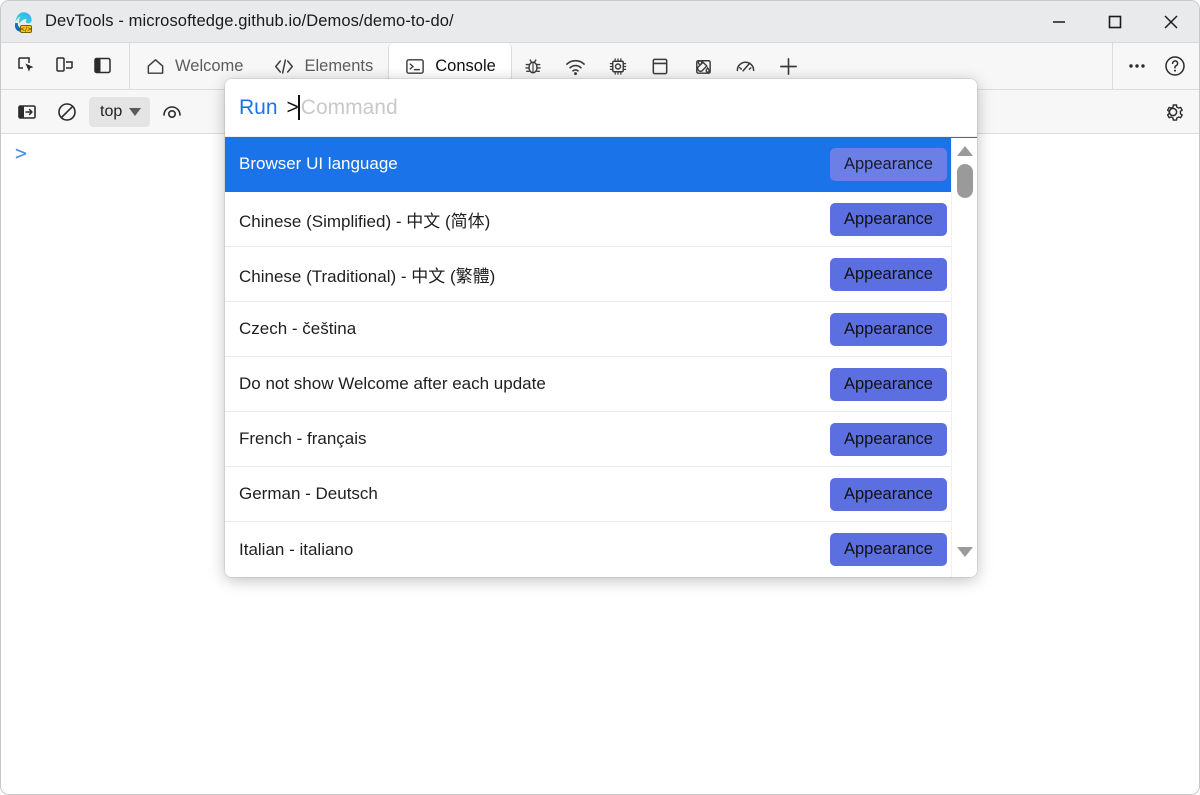 Image resolution: width=1200 pixels, height=795 pixels. I want to click on edge-devtools-logo-icon: </>, so click(23, 22).